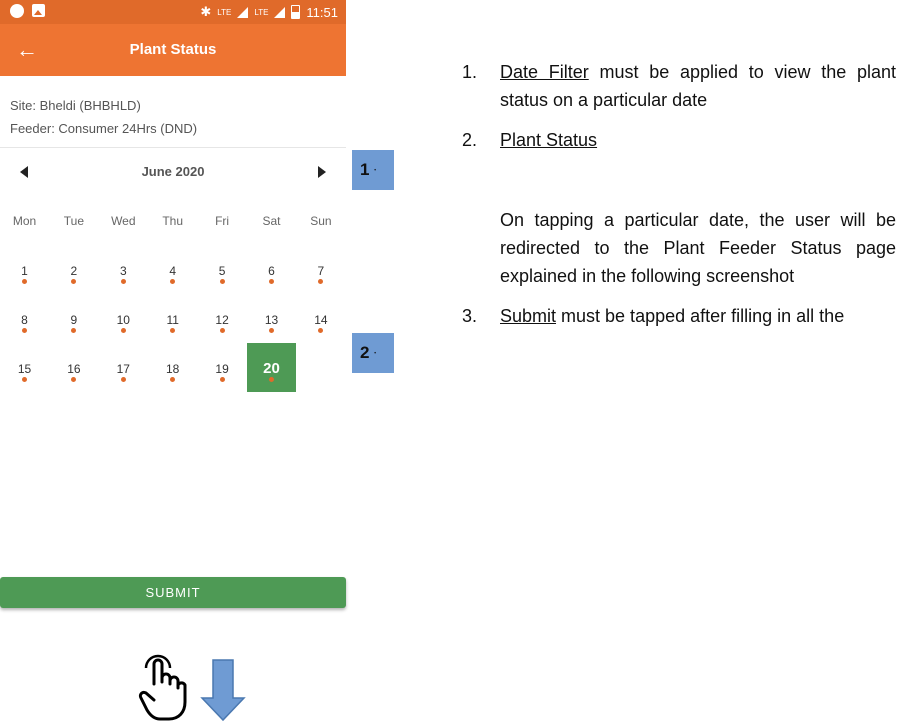 This screenshot has height=724, width=906. What do you see at coordinates (173, 592) in the screenshot?
I see `submit-button: SUBMIT` at bounding box center [173, 592].